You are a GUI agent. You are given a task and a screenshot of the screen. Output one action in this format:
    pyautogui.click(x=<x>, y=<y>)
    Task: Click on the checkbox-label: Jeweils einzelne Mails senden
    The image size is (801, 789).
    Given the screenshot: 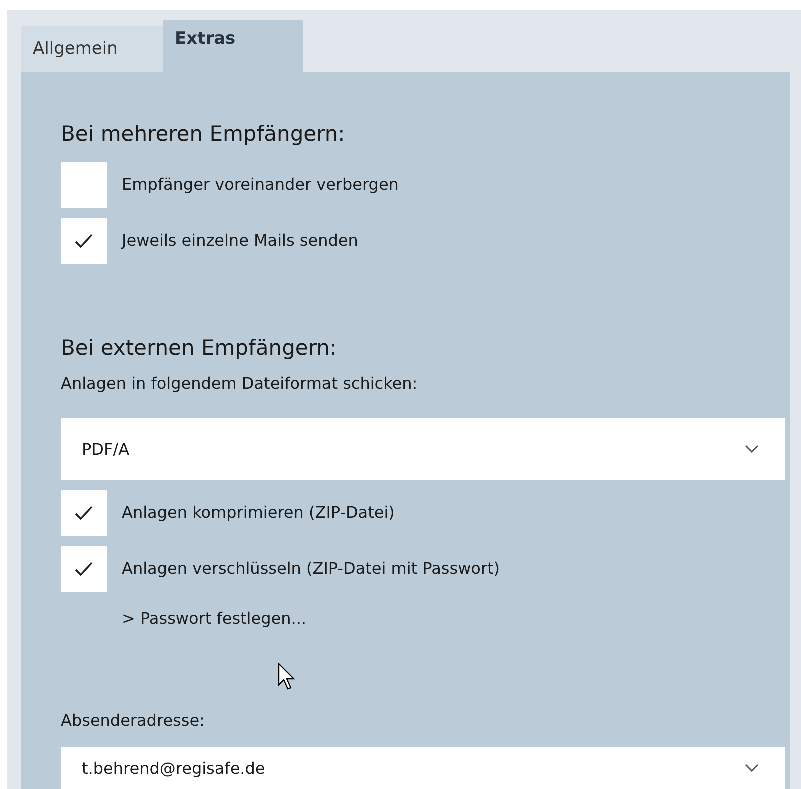 What is the action you would take?
    pyautogui.click(x=240, y=241)
    